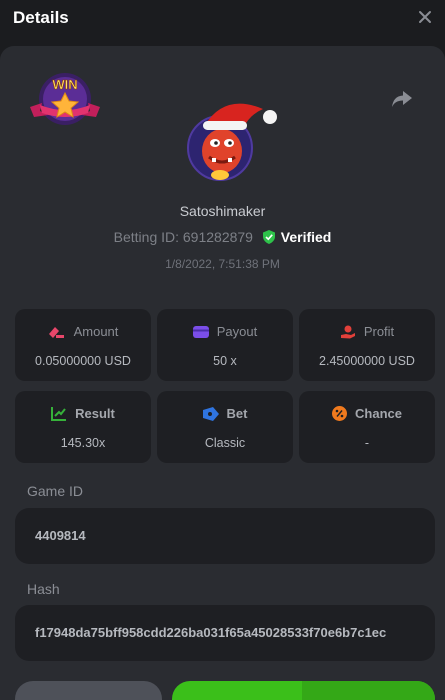 This screenshot has width=445, height=700. What do you see at coordinates (222, 211) in the screenshot?
I see `username: Satoshimaker` at bounding box center [222, 211].